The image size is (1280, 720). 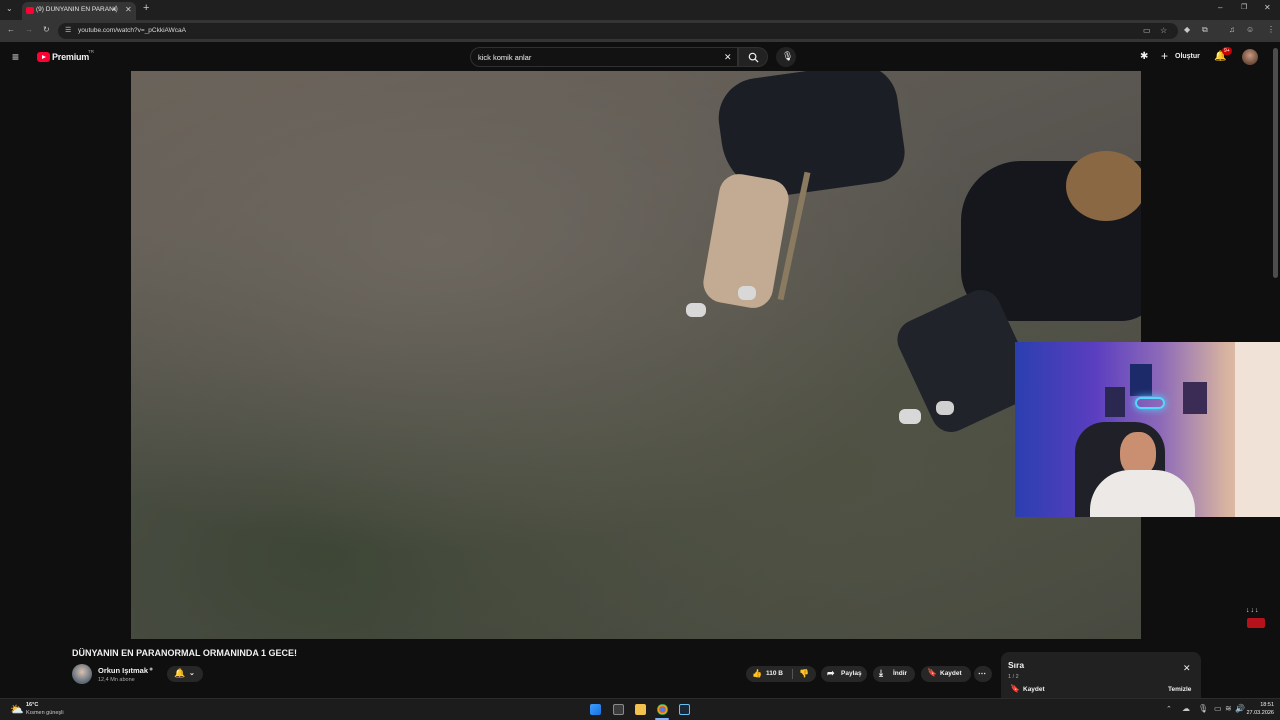 What do you see at coordinates (1250, 30) in the screenshot?
I see `profile-icon: ☺` at bounding box center [1250, 30].